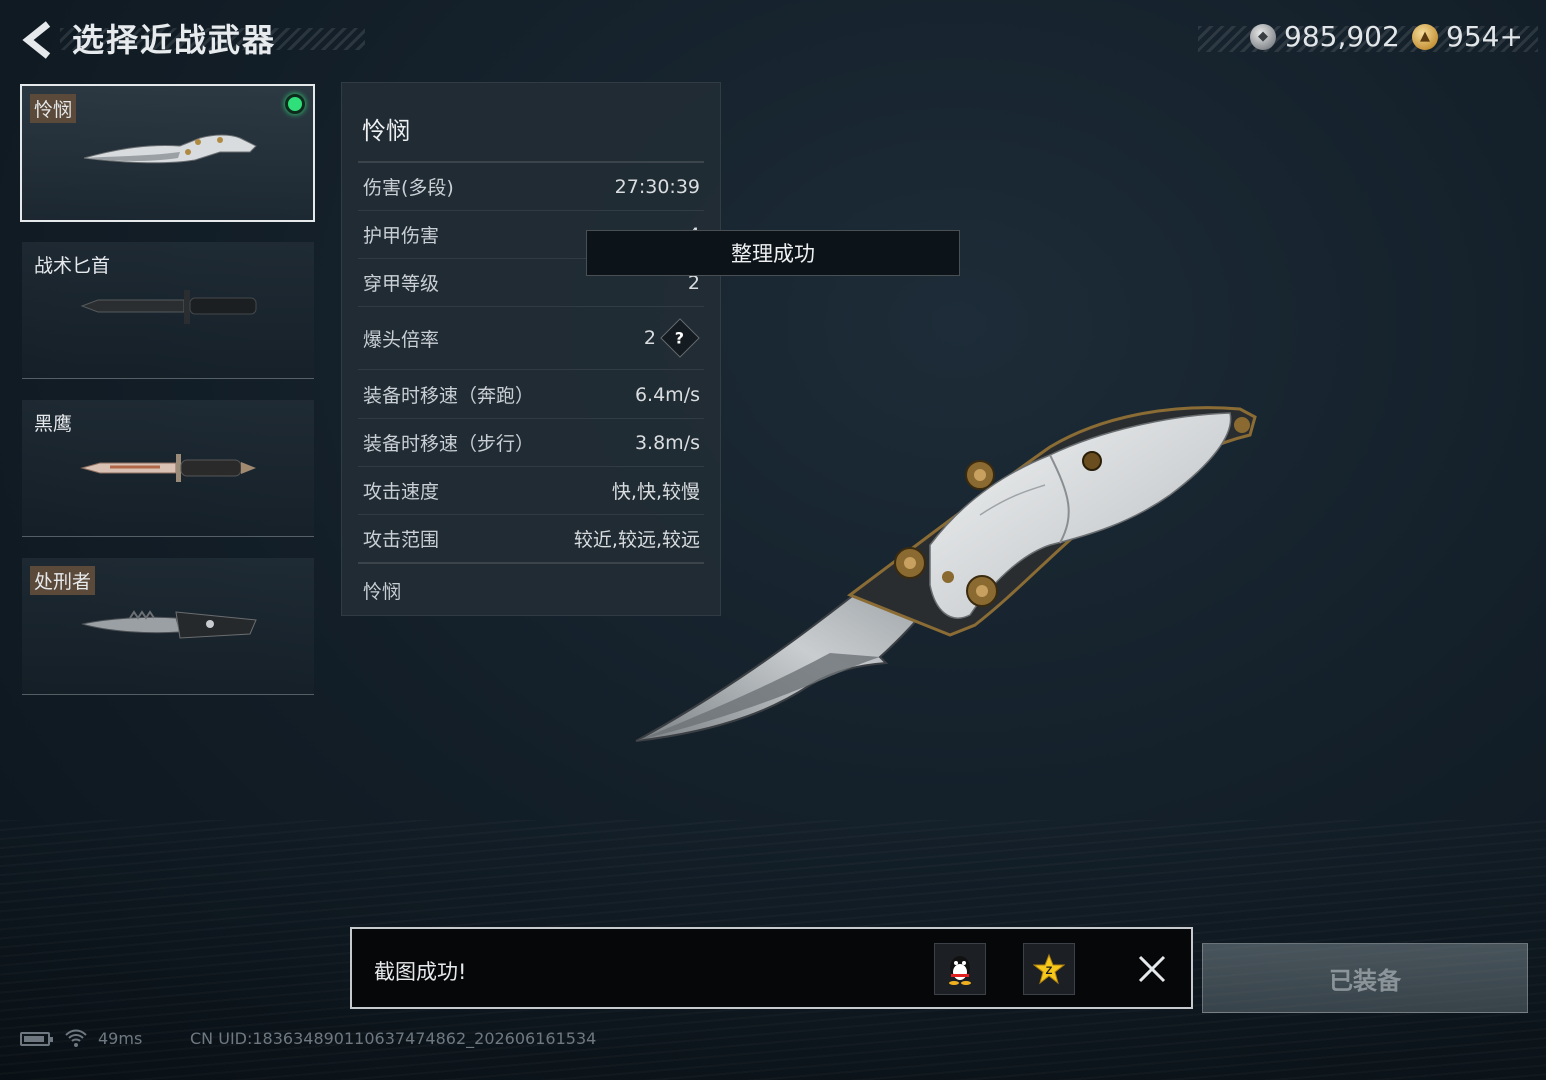  I want to click on black-hawk-knife-icon, so click(168, 468).